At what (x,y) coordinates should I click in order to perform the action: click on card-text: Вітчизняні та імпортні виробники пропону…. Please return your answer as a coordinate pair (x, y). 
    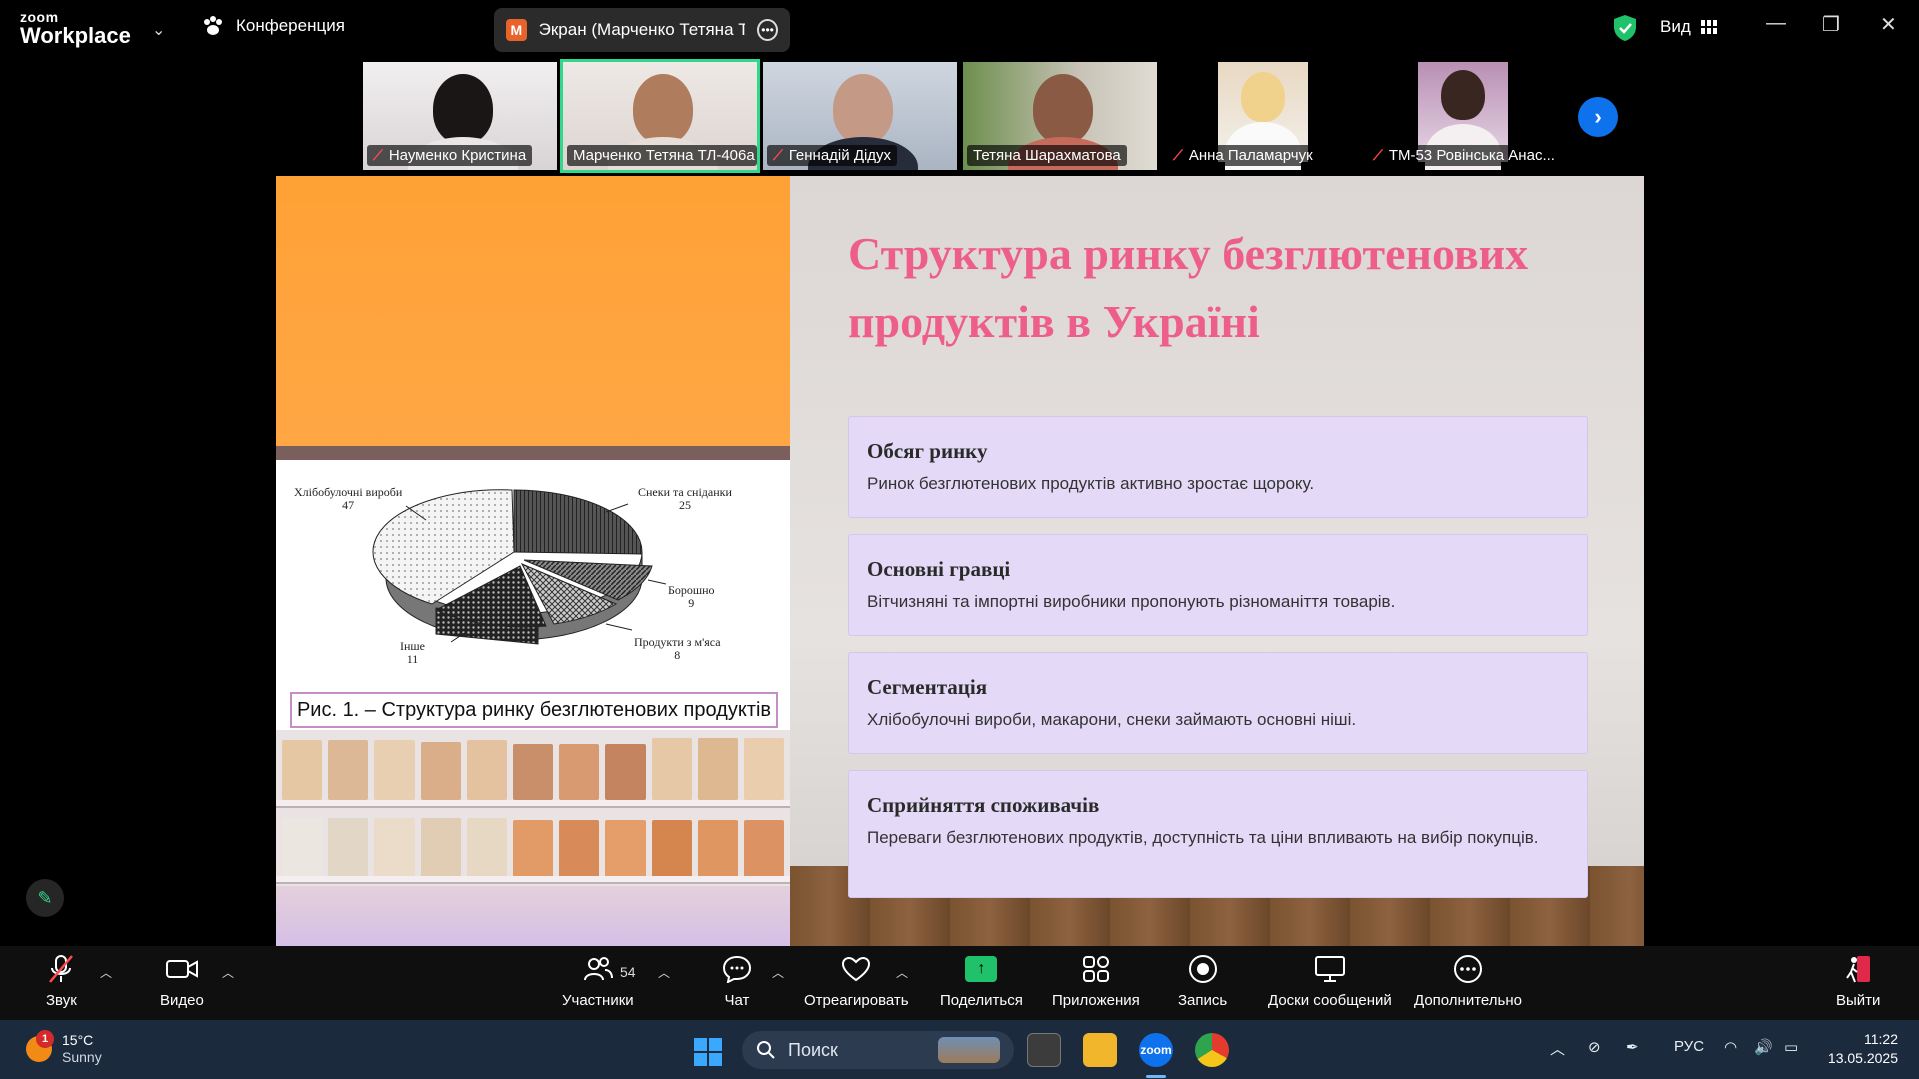
    Looking at the image, I should click on (1131, 601).